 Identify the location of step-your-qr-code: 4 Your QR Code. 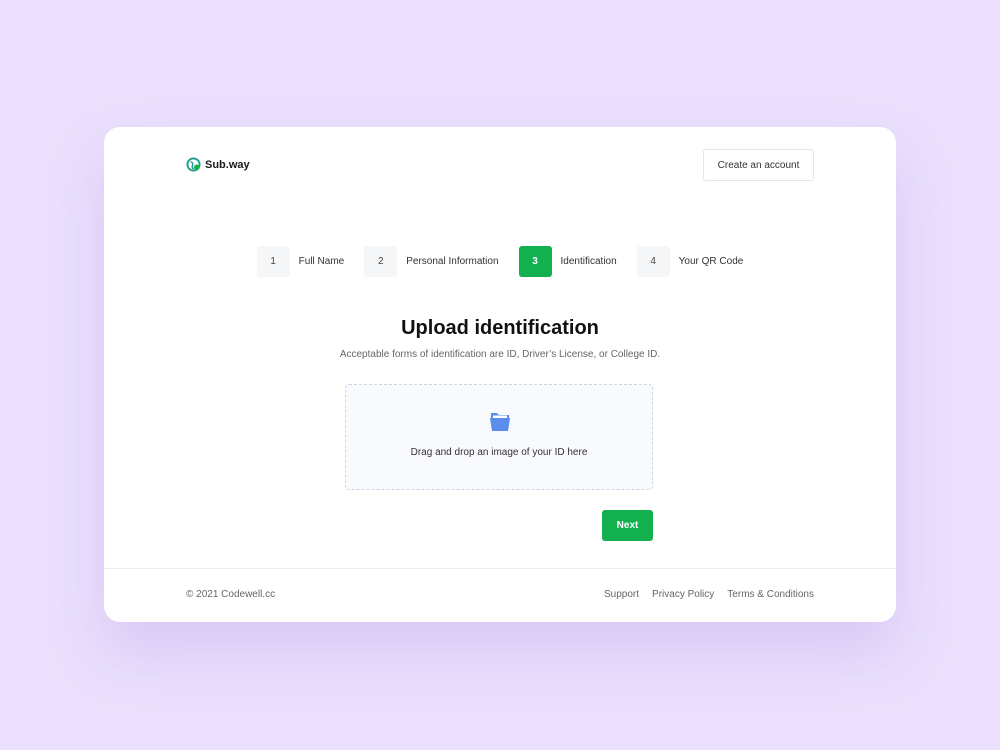
(690, 261).